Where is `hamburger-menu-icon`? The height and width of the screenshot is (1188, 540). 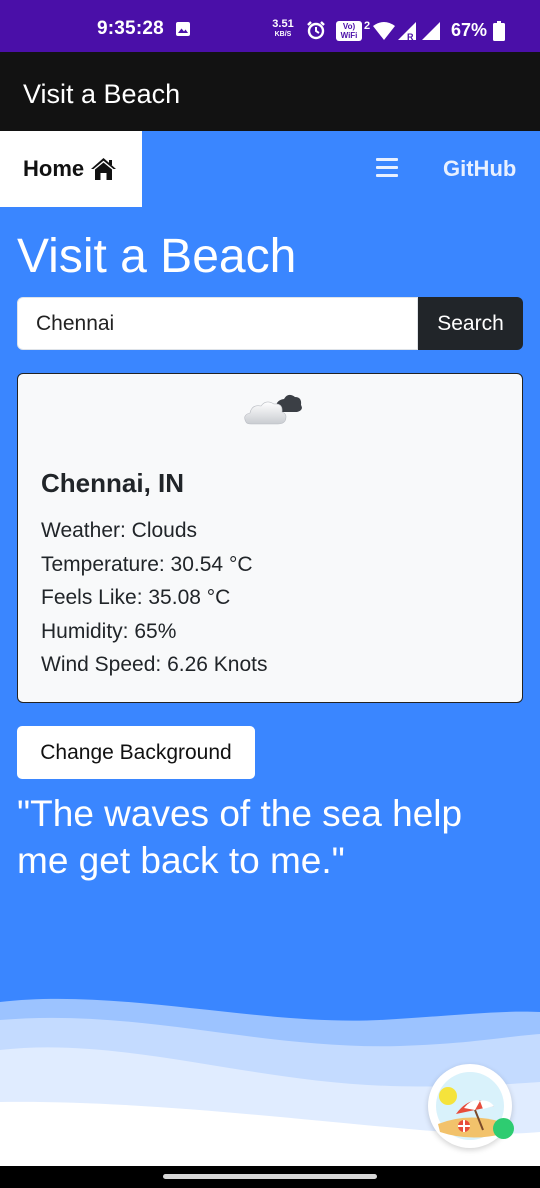 hamburger-menu-icon is located at coordinates (387, 168).